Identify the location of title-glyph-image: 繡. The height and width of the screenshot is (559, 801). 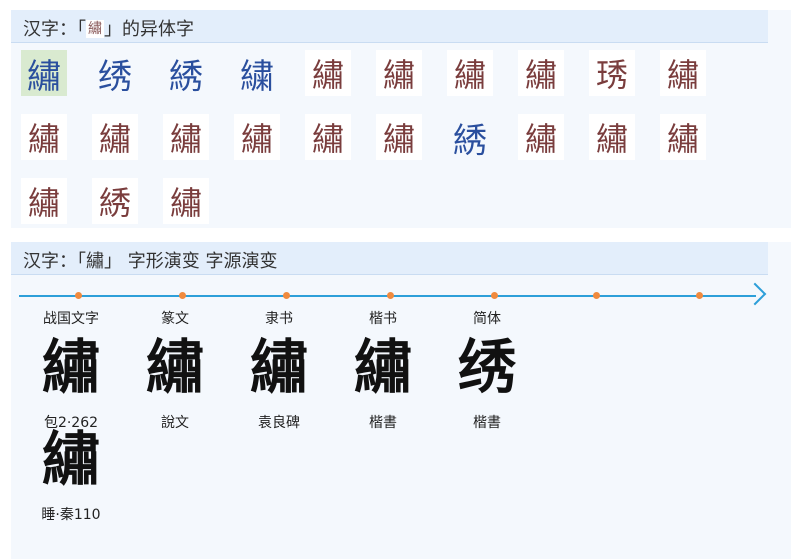
(95, 29).